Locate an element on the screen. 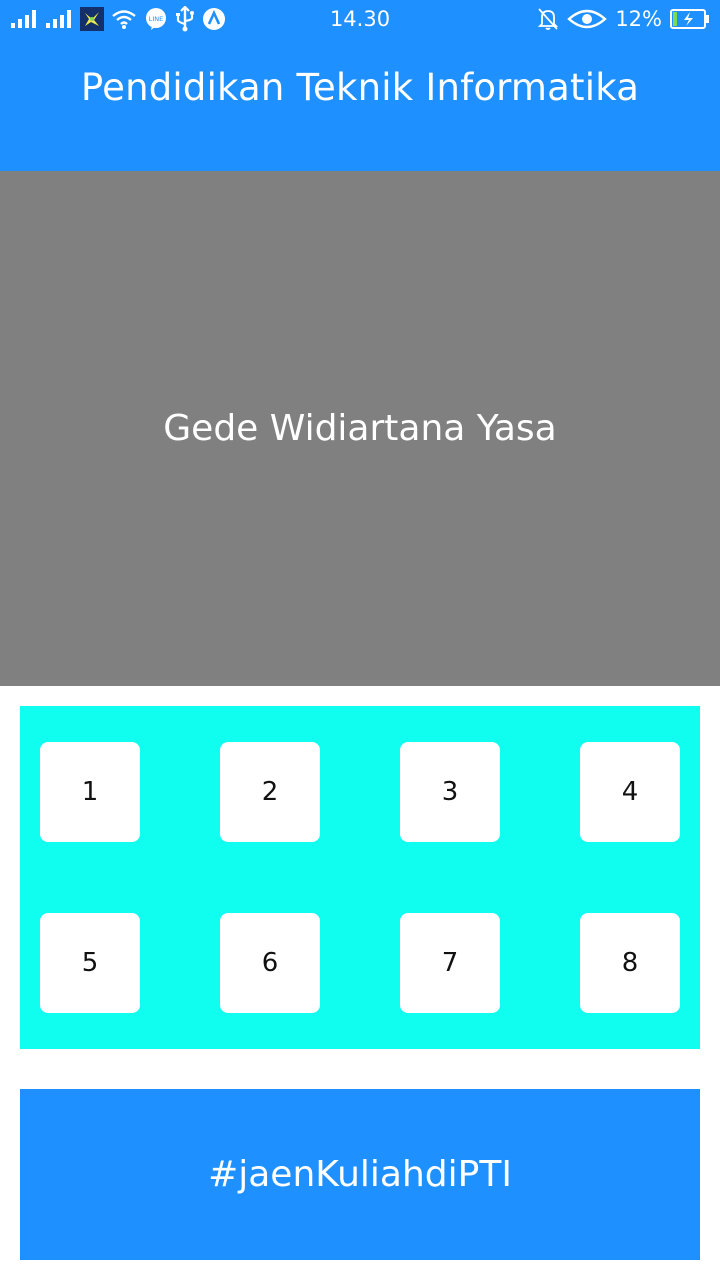  profile-name: Gede Widiartana Yasa is located at coordinates (360, 428).